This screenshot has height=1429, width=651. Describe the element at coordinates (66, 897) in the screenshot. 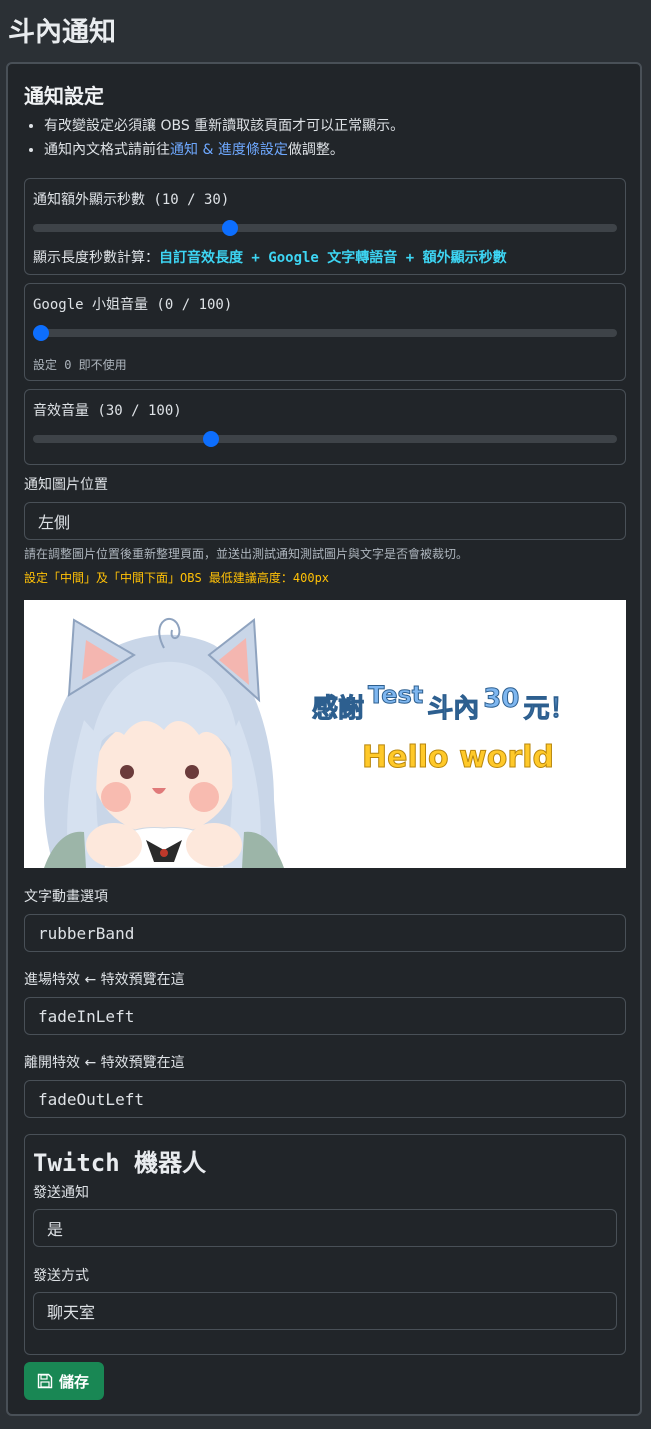

I see `text-animation-label: 文字動畫選項` at that location.